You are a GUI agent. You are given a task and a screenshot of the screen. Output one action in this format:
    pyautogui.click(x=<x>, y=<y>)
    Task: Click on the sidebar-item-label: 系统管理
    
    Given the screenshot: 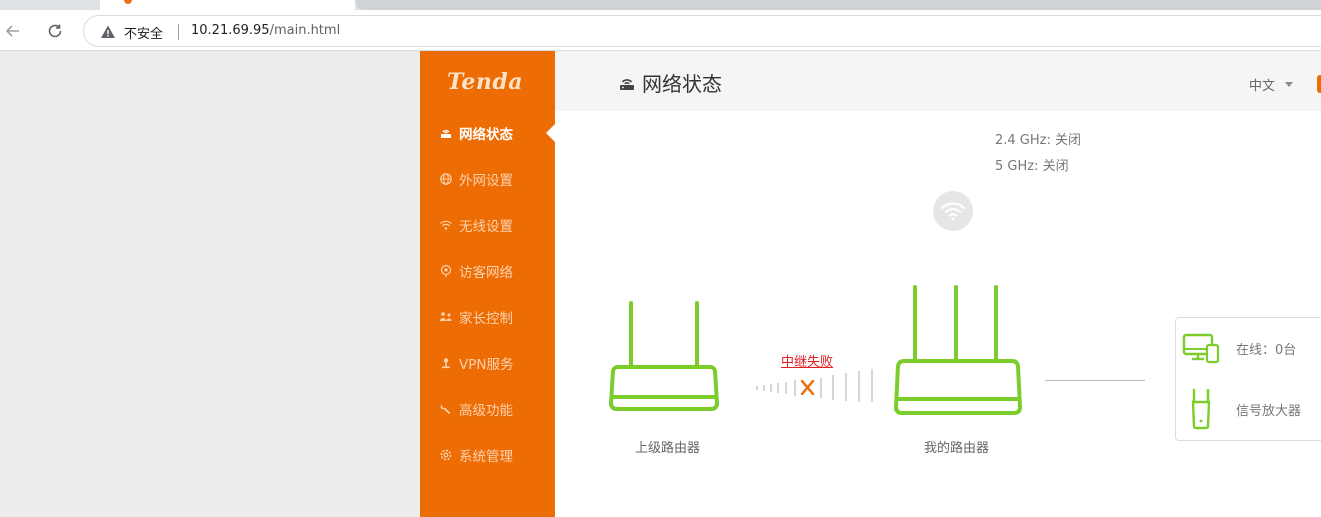 What is the action you would take?
    pyautogui.click(x=486, y=457)
    